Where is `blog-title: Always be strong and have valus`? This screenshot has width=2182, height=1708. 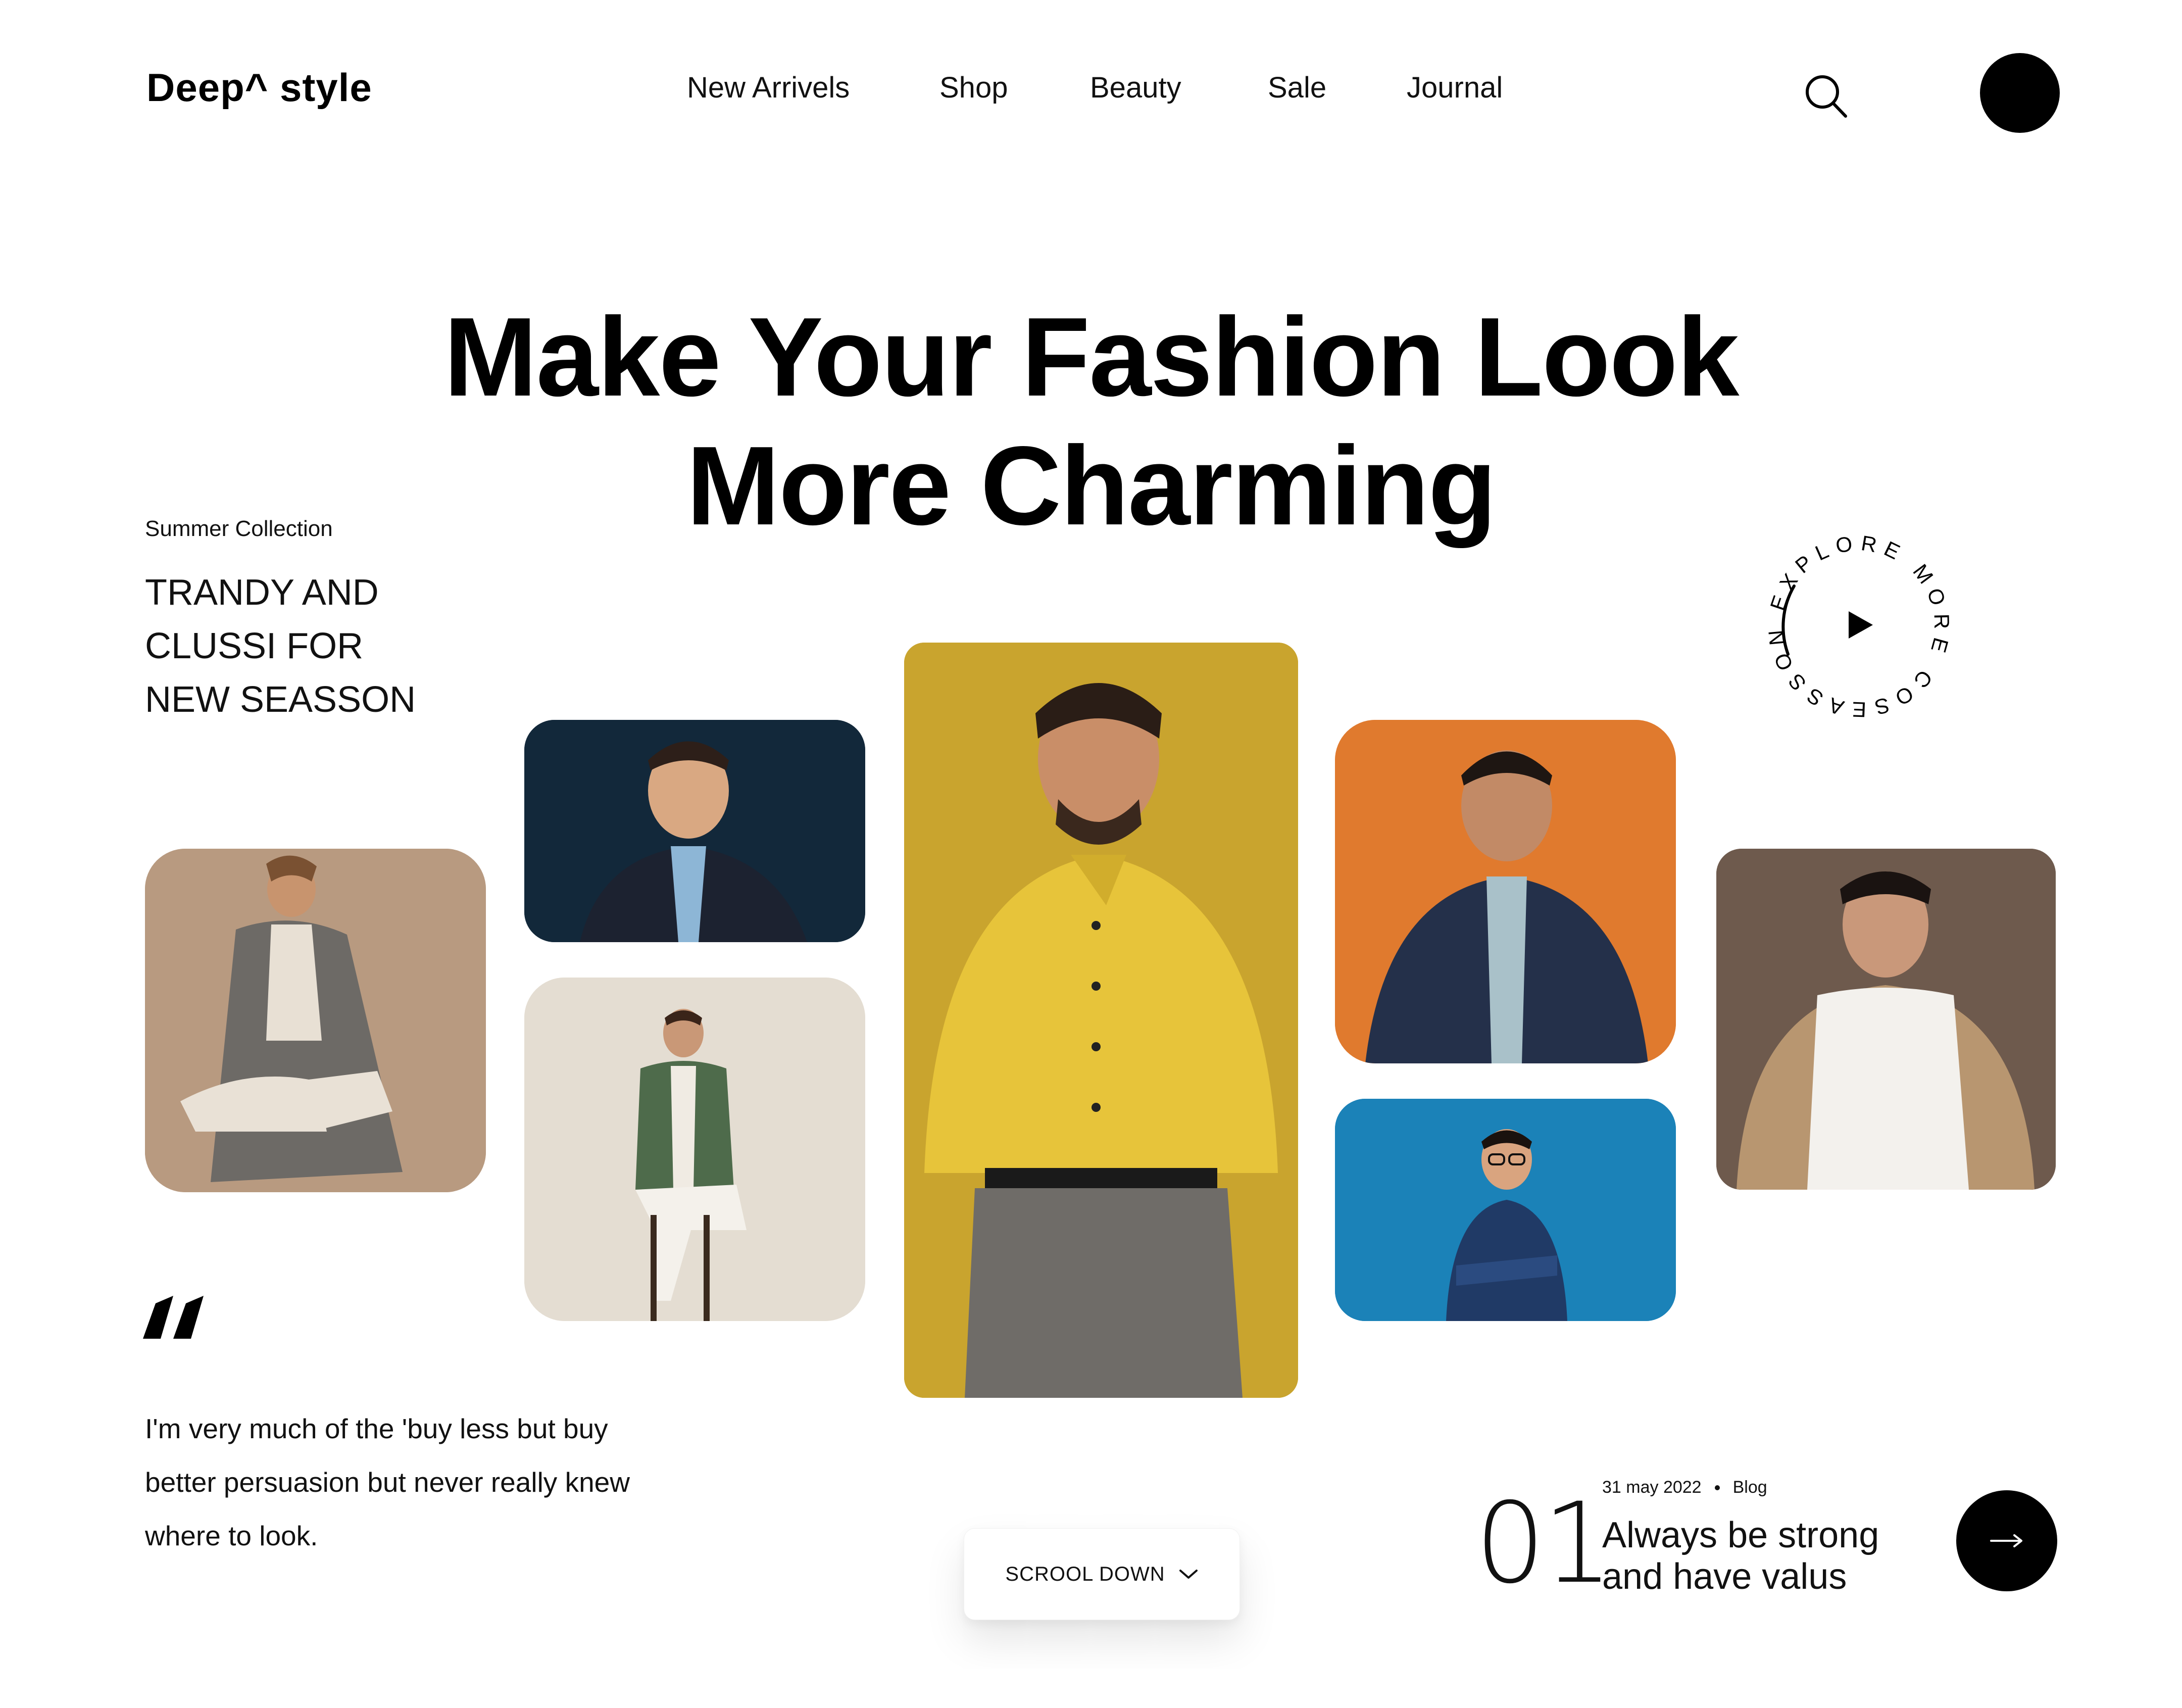
blog-title: Always be strong and have valus is located at coordinates (1779, 1556).